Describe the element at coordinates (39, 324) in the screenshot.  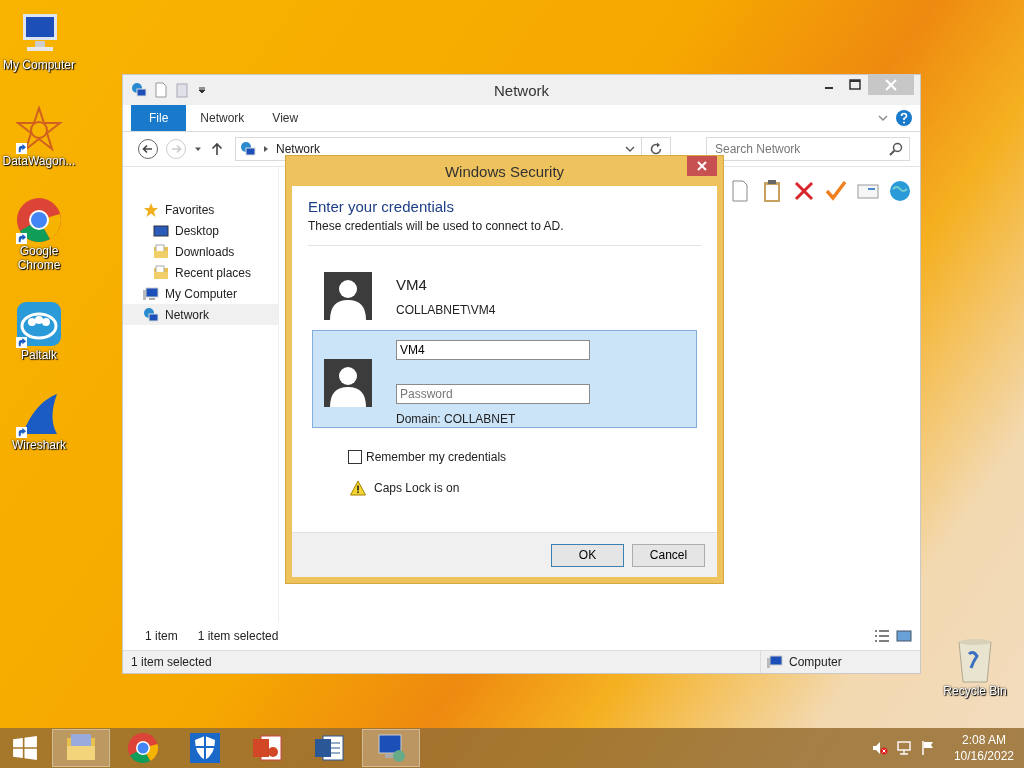
I see `chat-icon` at that location.